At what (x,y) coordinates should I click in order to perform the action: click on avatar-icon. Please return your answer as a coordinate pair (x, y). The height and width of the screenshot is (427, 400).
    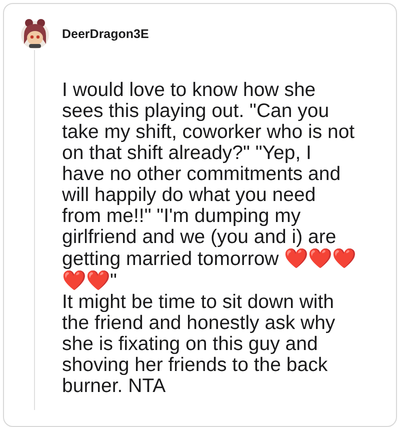
    Looking at the image, I should click on (35, 34).